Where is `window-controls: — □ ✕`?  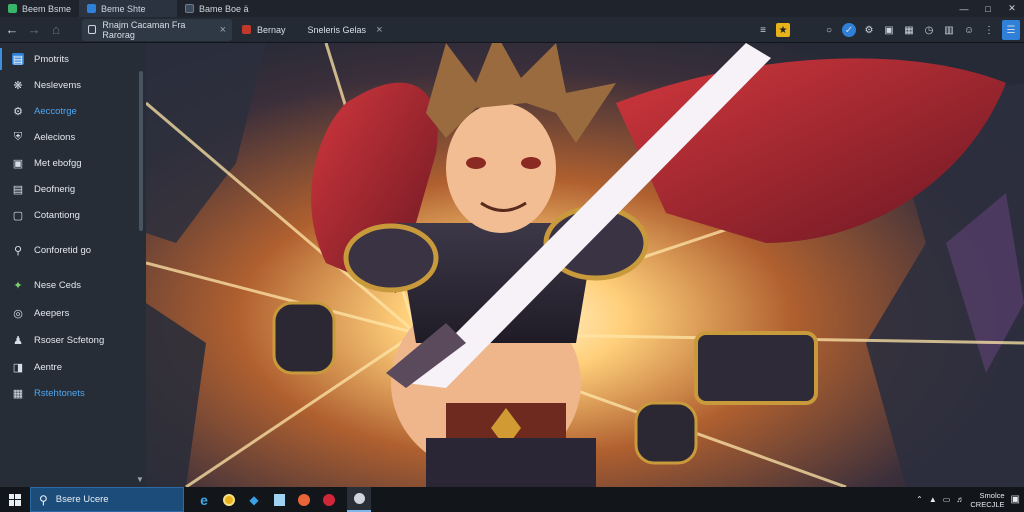
window-controls: — □ ✕ is located at coordinates (988, 8).